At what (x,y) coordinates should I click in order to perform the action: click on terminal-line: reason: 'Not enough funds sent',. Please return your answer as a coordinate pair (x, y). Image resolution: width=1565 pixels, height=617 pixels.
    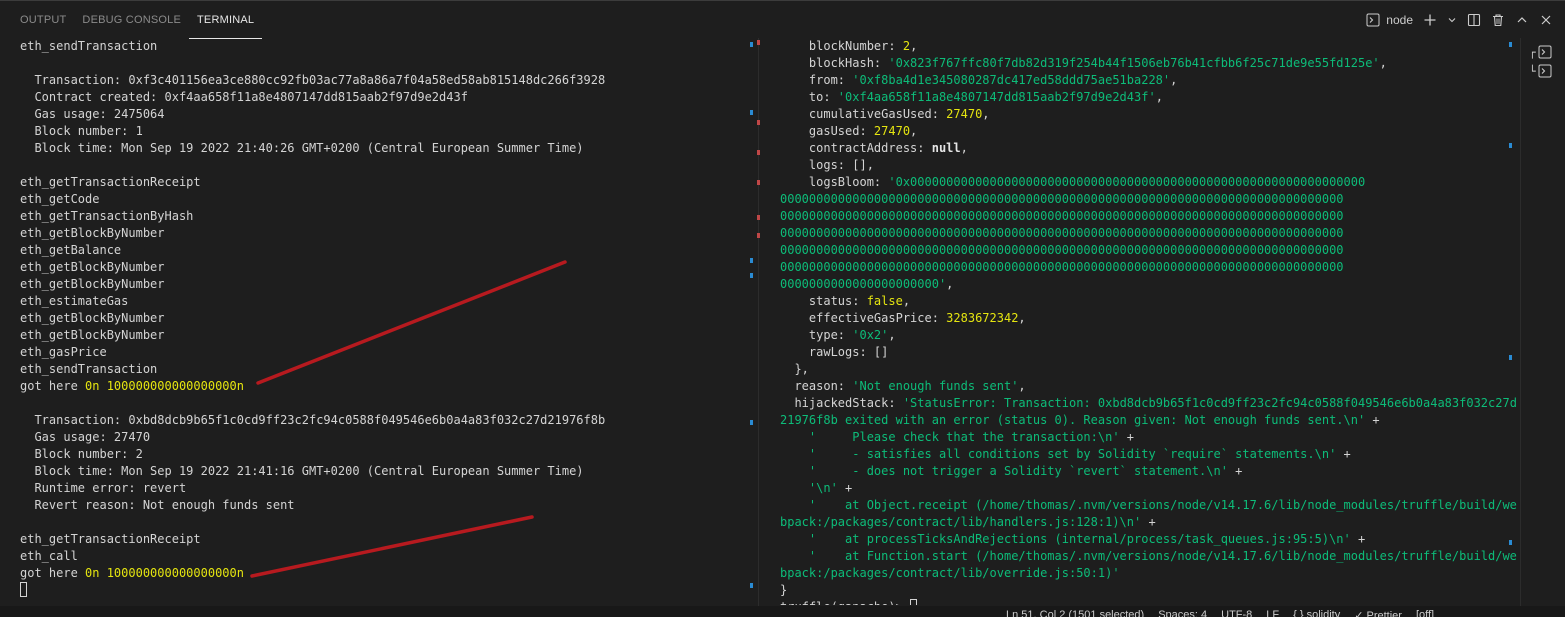
    Looking at the image, I should click on (1141, 386).